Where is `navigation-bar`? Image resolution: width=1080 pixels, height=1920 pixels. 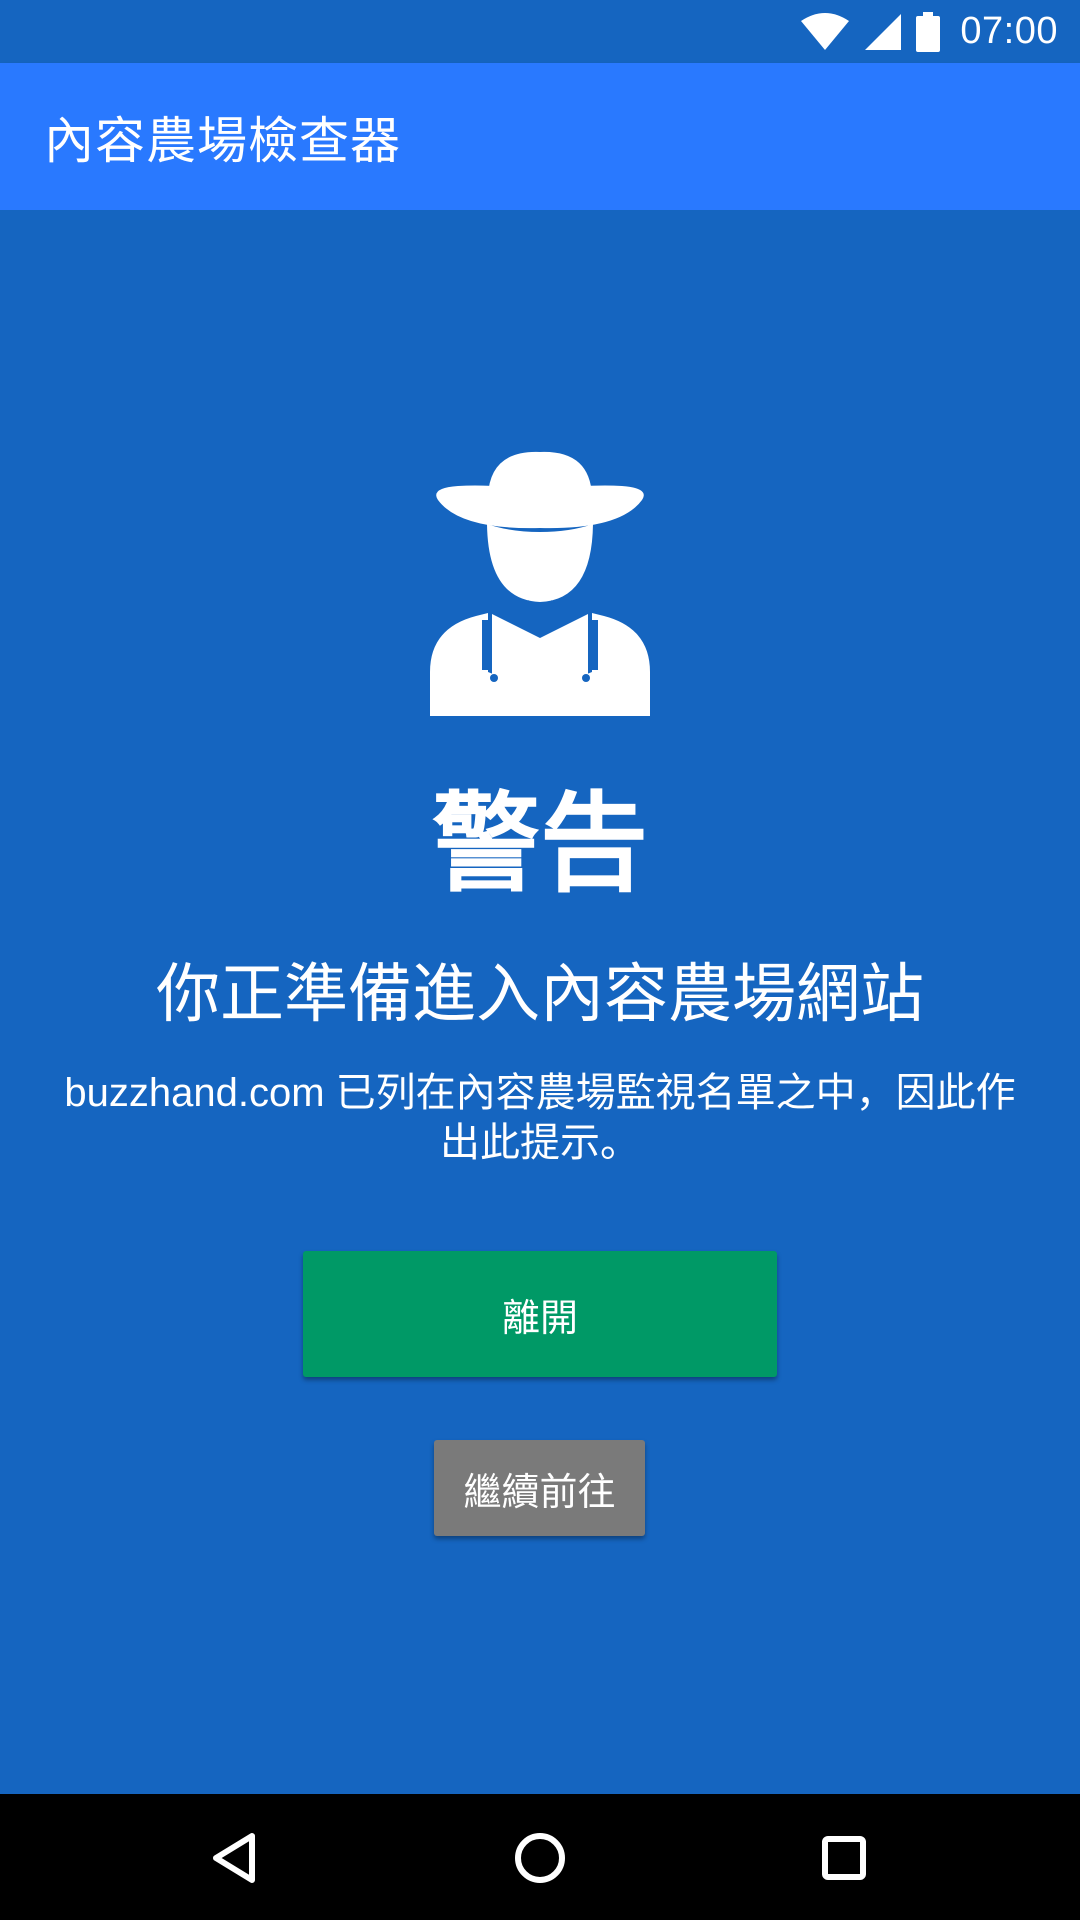 navigation-bar is located at coordinates (540, 1857).